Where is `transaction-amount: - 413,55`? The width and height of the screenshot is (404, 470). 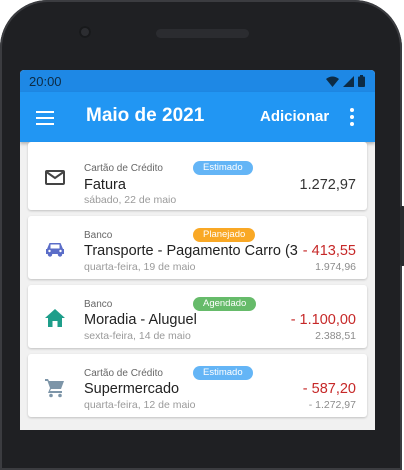 transaction-amount: - 413,55 is located at coordinates (329, 251).